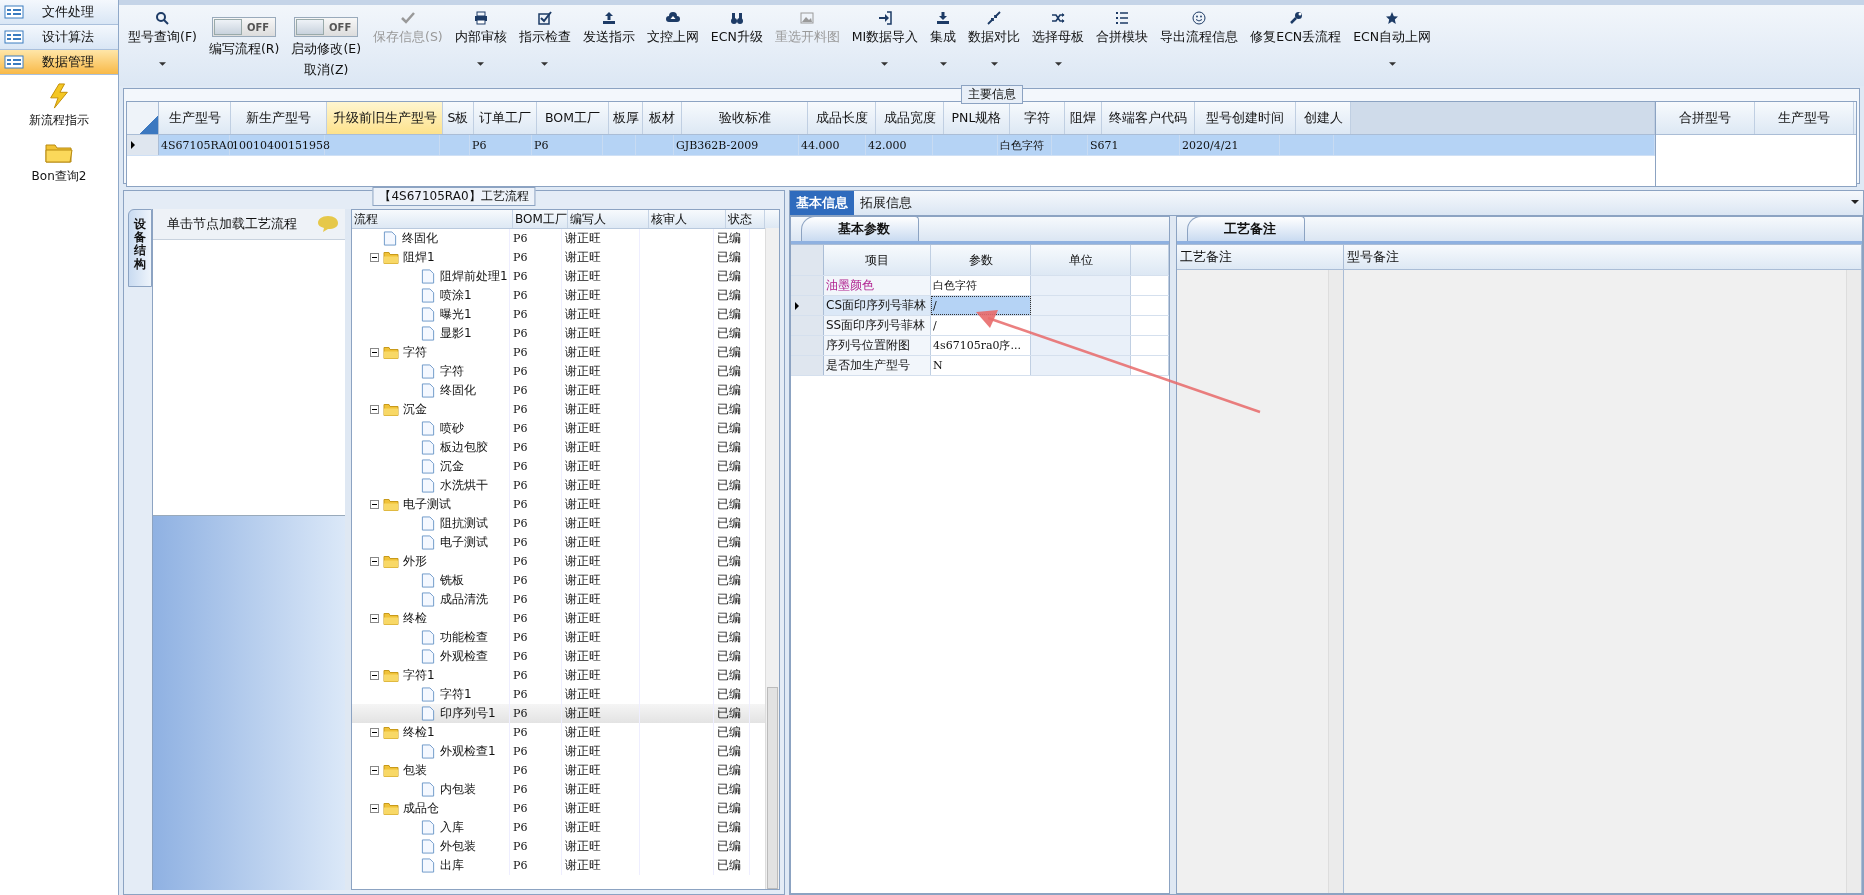 This screenshot has height=895, width=1864. Describe the element at coordinates (558, 637) in the screenshot. I see `tree-row: 功能检查 P6 谢正旺 已编` at that location.